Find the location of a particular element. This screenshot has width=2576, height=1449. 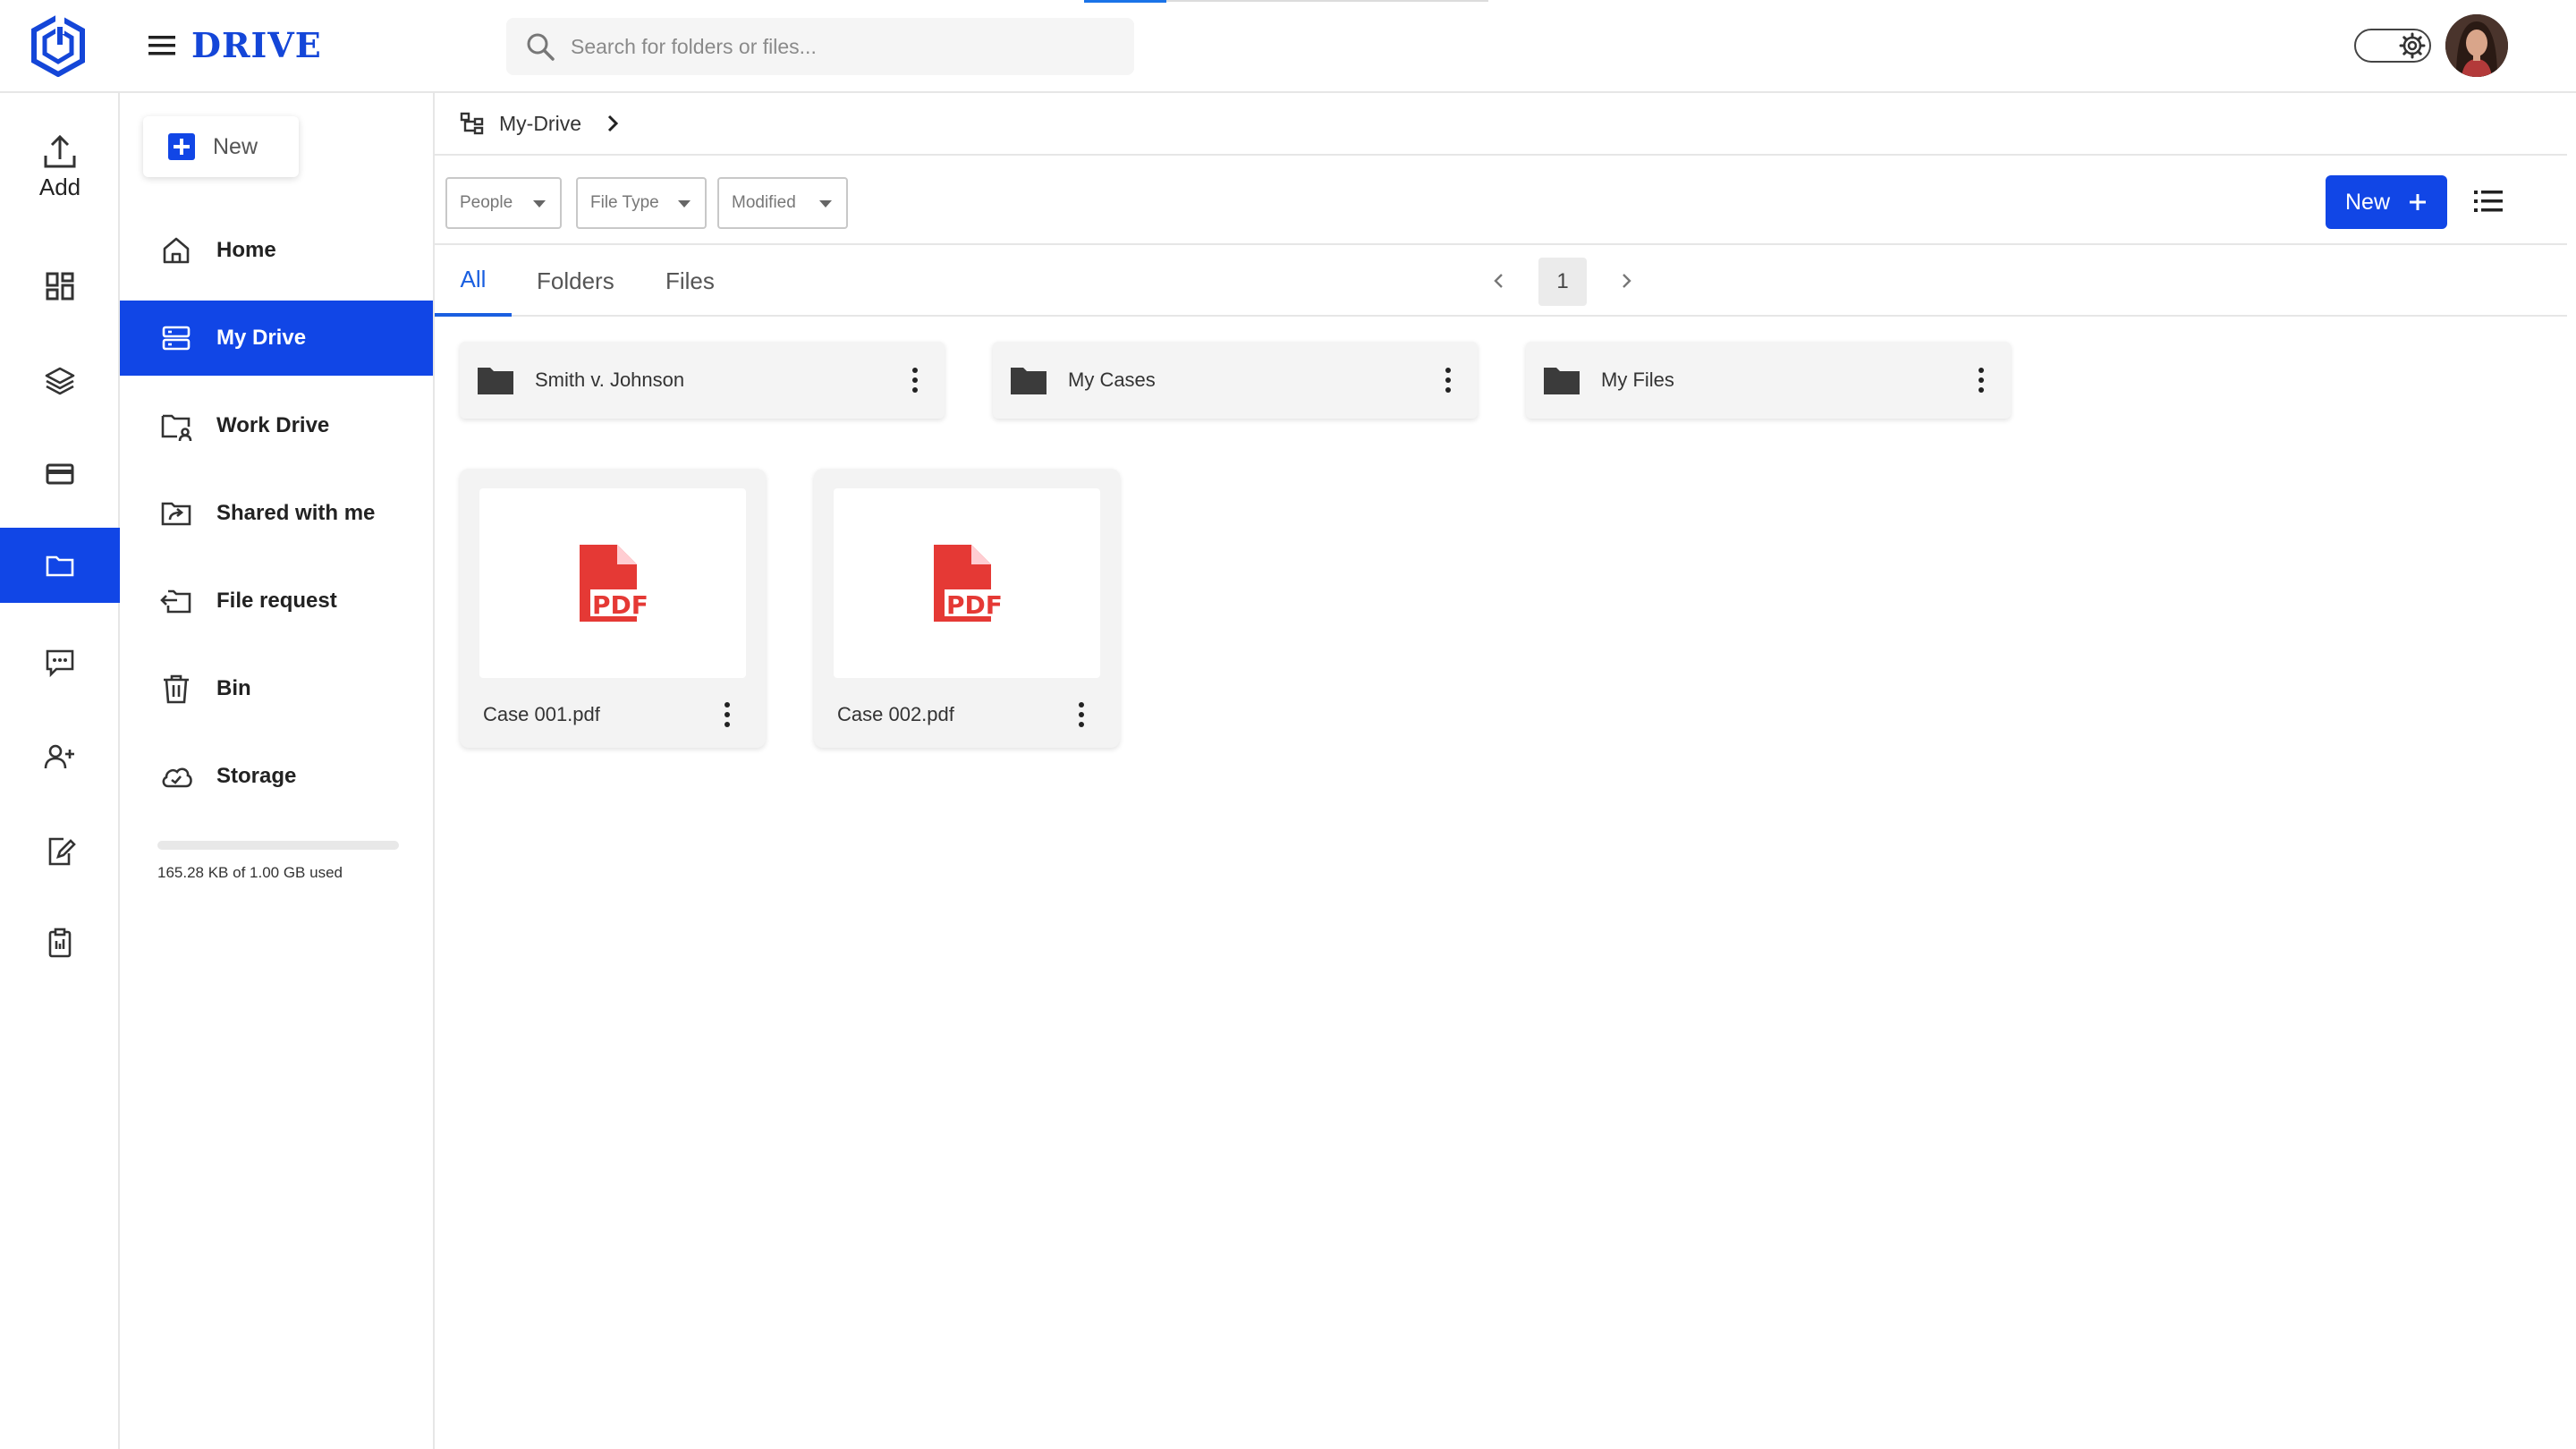

sidebar-item-shared-with-me: Shared with me is located at coordinates (276, 513).